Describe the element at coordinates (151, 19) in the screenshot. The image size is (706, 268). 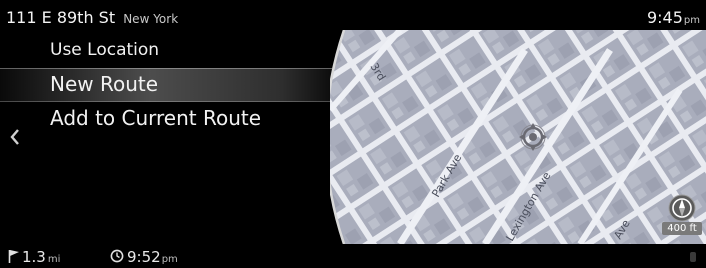
I see `address-city: New York` at that location.